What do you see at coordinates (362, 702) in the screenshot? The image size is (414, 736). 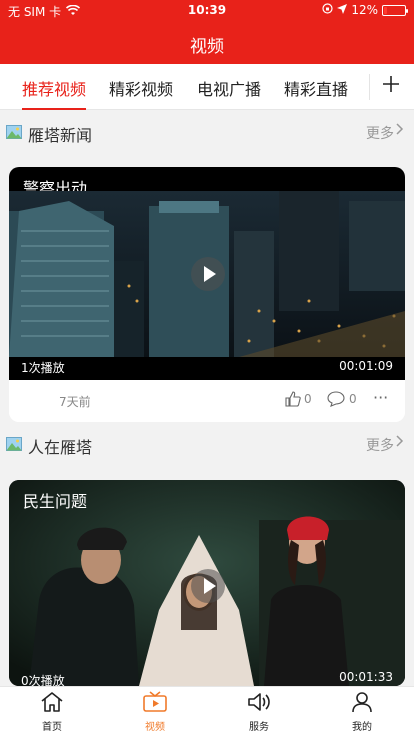 I see `person-icon` at bounding box center [362, 702].